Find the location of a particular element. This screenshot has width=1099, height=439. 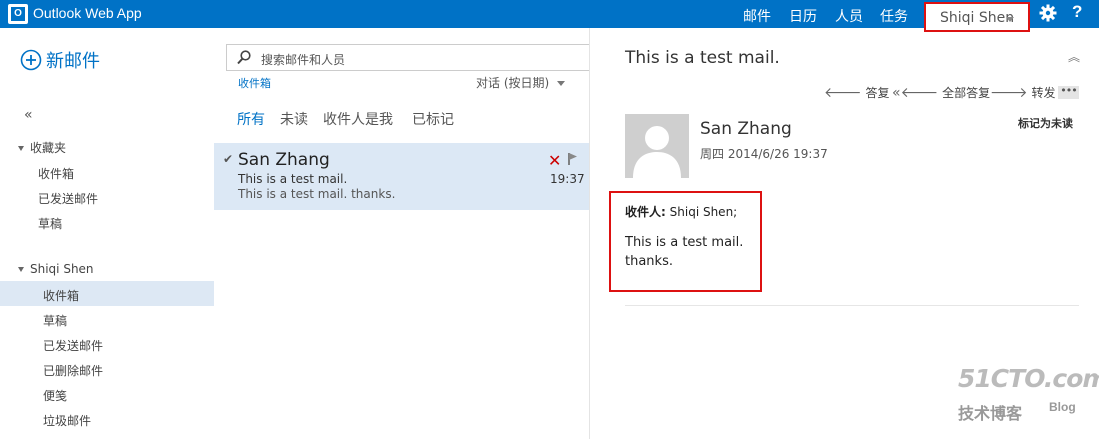

user-menu-button: Shiqi Shen is located at coordinates (977, 17).